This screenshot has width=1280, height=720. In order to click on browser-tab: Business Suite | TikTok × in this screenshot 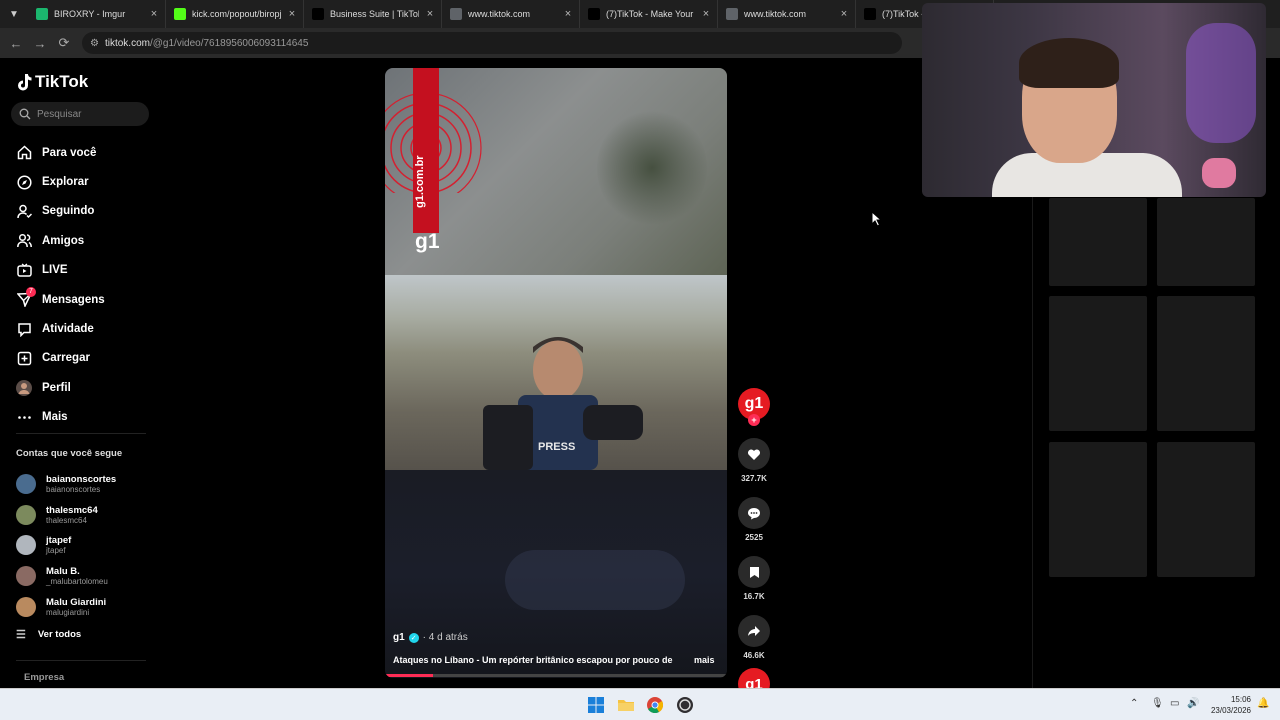, I will do `click(373, 14)`.